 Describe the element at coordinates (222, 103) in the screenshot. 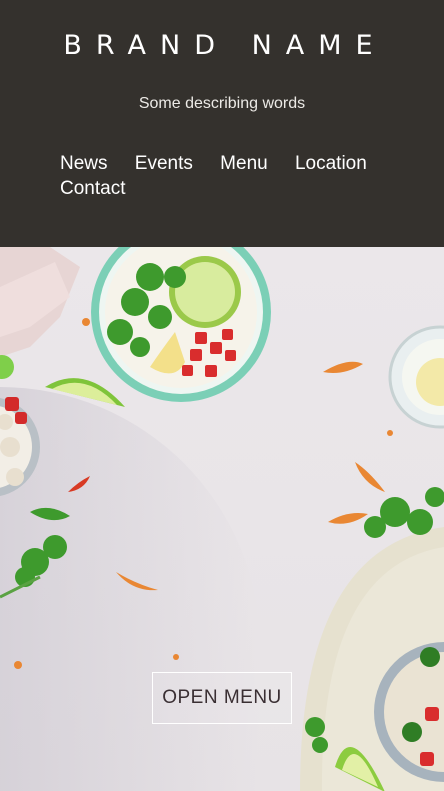

I see `tagline: Some describing words` at that location.